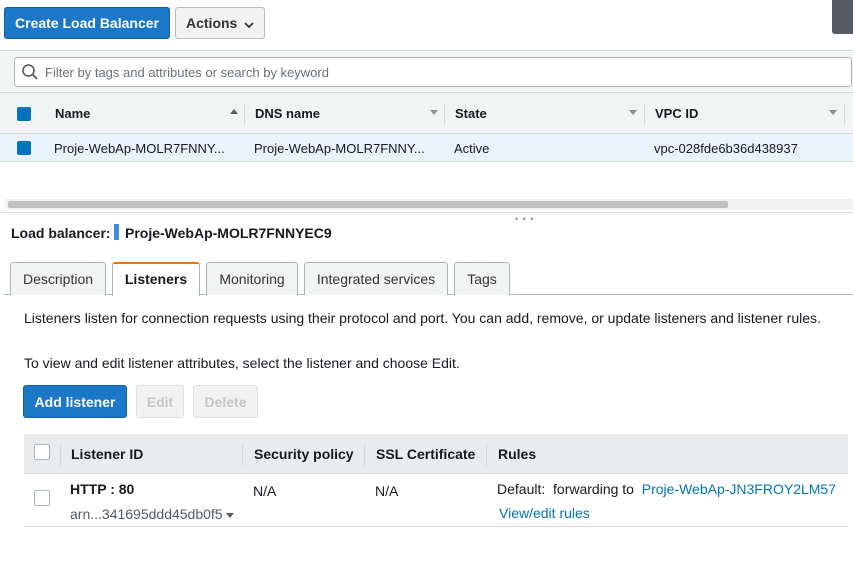  I want to click on horizontal-scrollbar, so click(429, 204).